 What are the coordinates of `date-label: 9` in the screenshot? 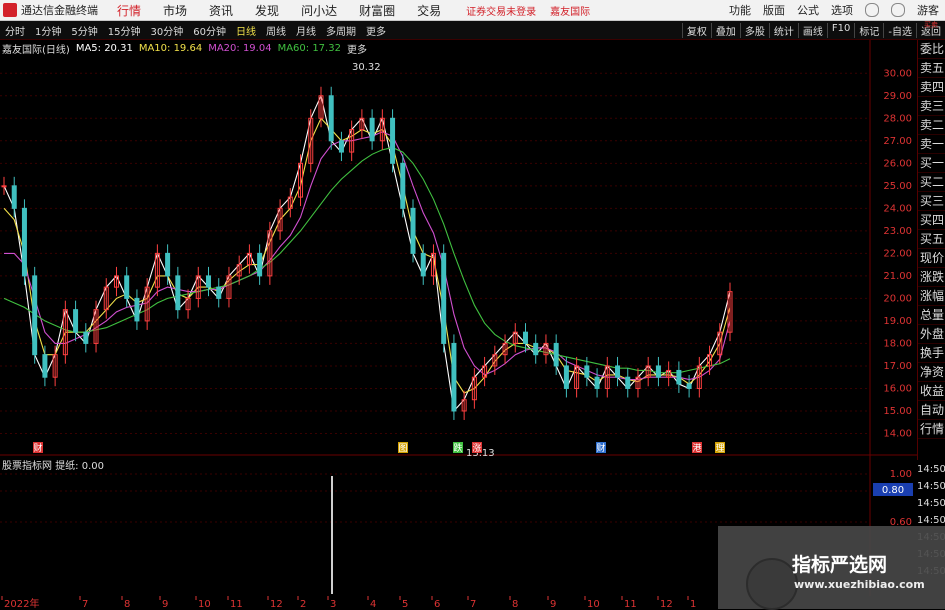 It's located at (553, 604).